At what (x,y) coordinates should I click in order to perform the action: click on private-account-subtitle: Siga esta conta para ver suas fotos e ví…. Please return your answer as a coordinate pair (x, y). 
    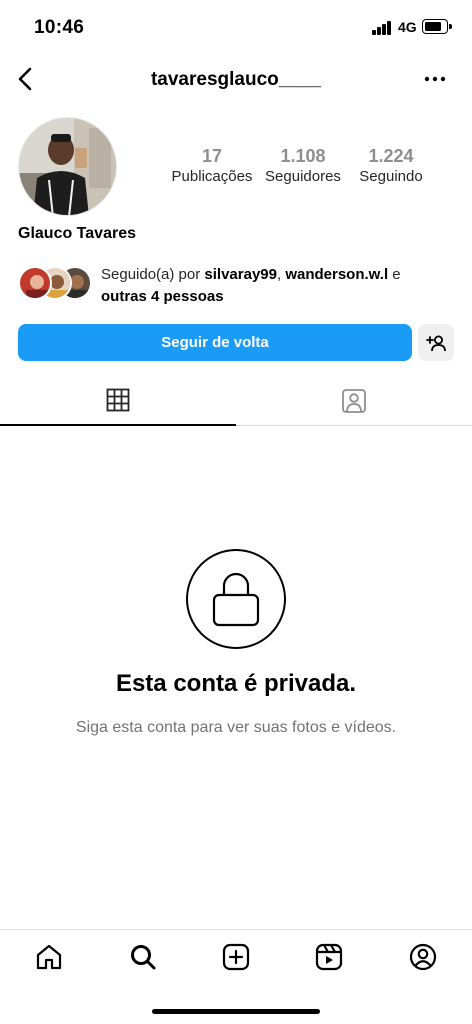
    Looking at the image, I should click on (236, 727).